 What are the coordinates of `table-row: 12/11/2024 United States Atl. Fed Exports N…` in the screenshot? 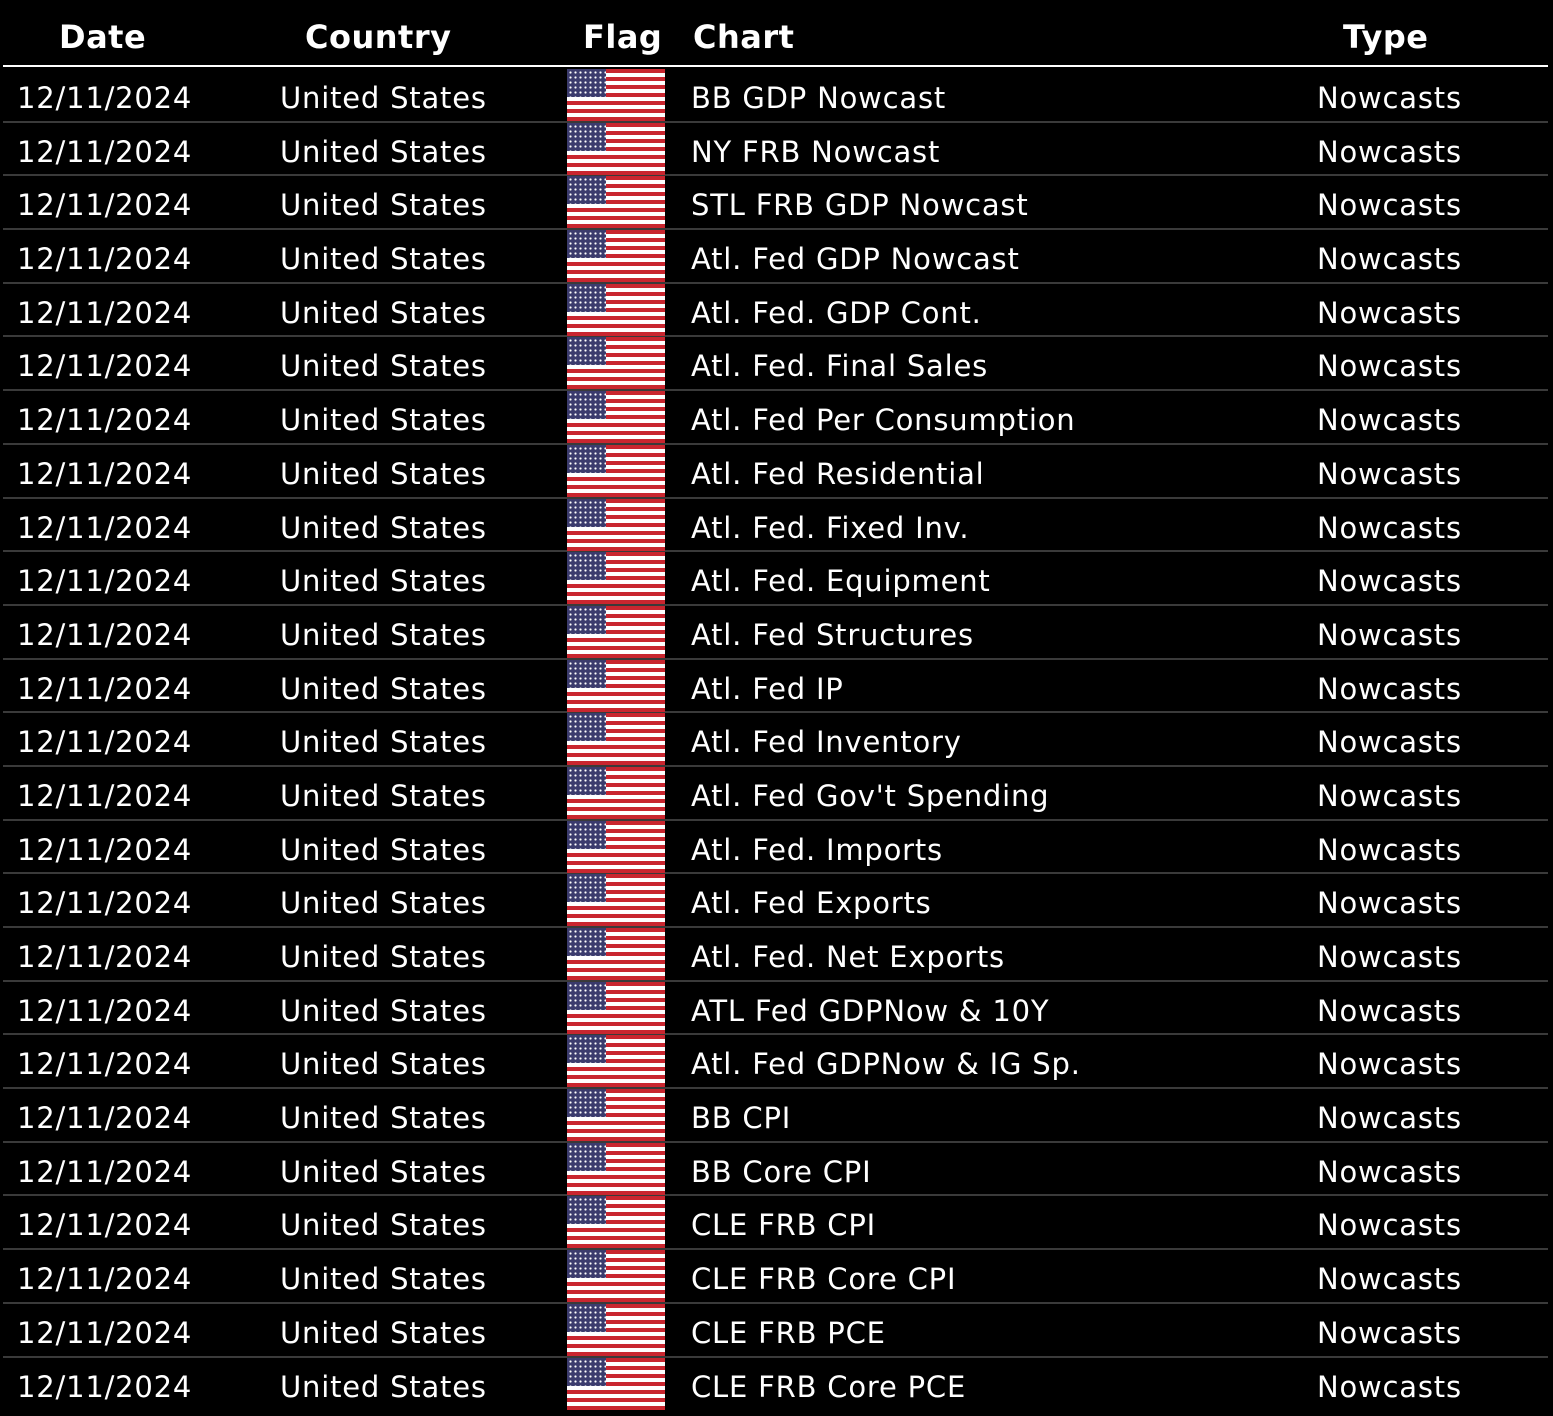 It's located at (775, 901).